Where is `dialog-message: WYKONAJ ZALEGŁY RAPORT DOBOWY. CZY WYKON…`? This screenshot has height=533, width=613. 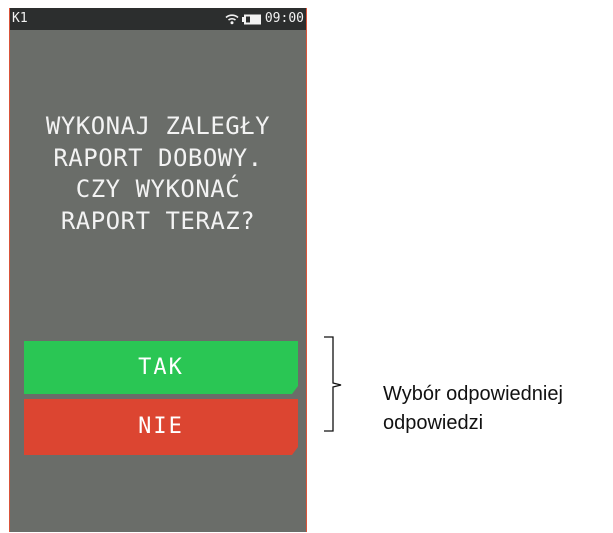 dialog-message: WYKONAJ ZALEGŁY RAPORT DOBOWY. CZY WYKON… is located at coordinates (158, 174).